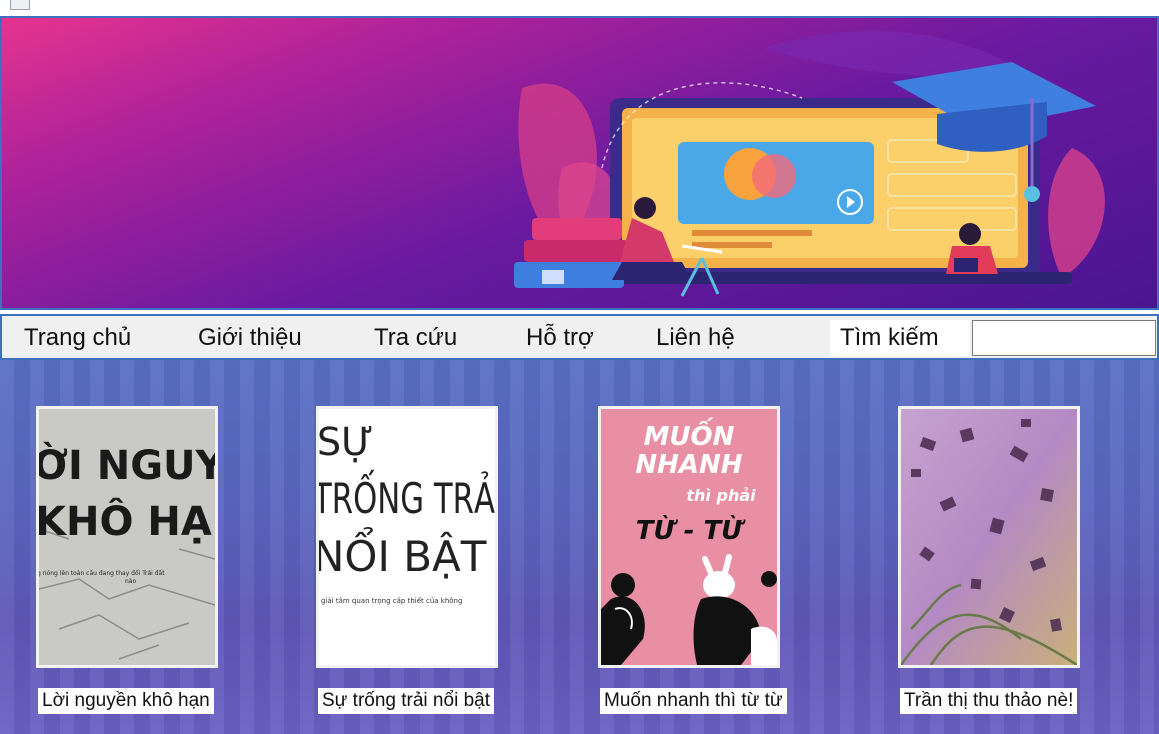 The height and width of the screenshot is (734, 1159). Describe the element at coordinates (900, 338) in the screenshot. I see `search-label: Tìm kiếm` at that location.